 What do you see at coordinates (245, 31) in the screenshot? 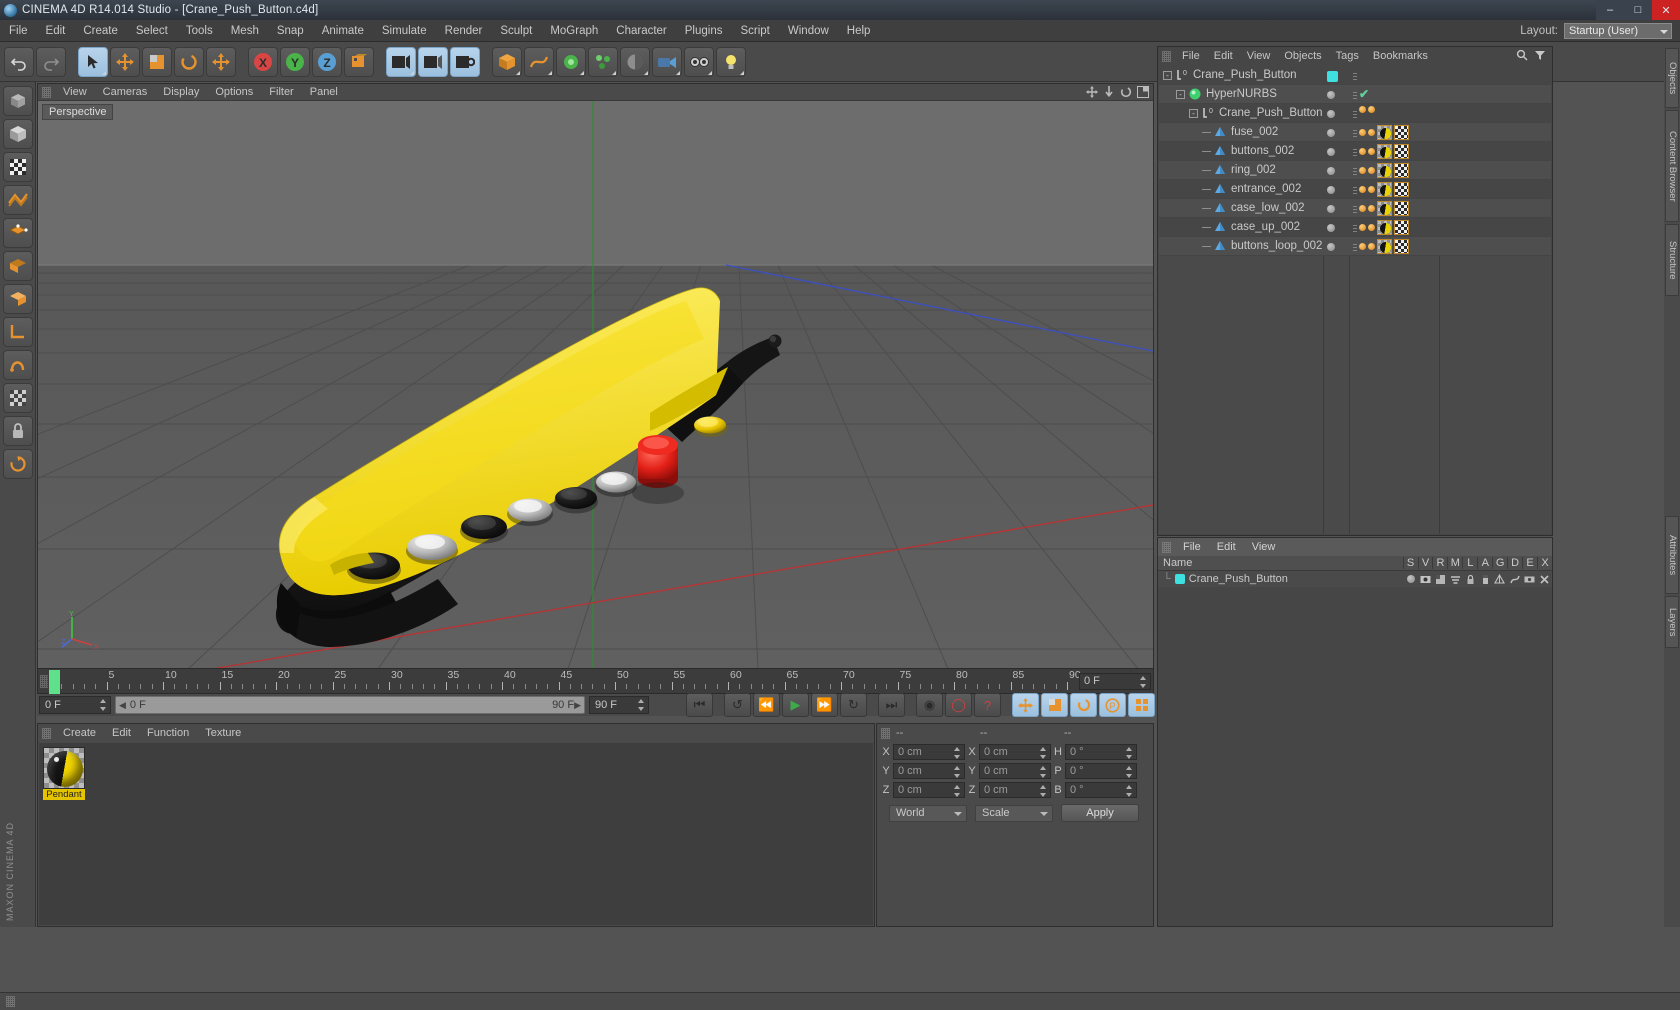
I see `menu-mesh: Mesh` at bounding box center [245, 31].